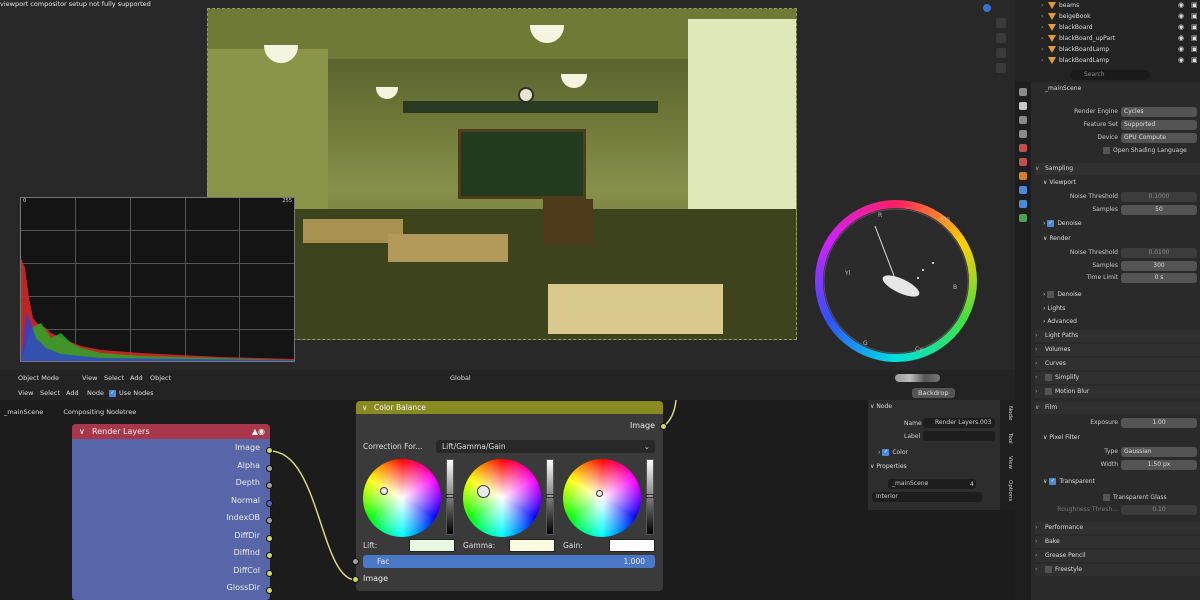 The image size is (1200, 600). Describe the element at coordinates (1107, 38) in the screenshot. I see `list-item: › blackBoard_upPart ◉ ▣` at that location.